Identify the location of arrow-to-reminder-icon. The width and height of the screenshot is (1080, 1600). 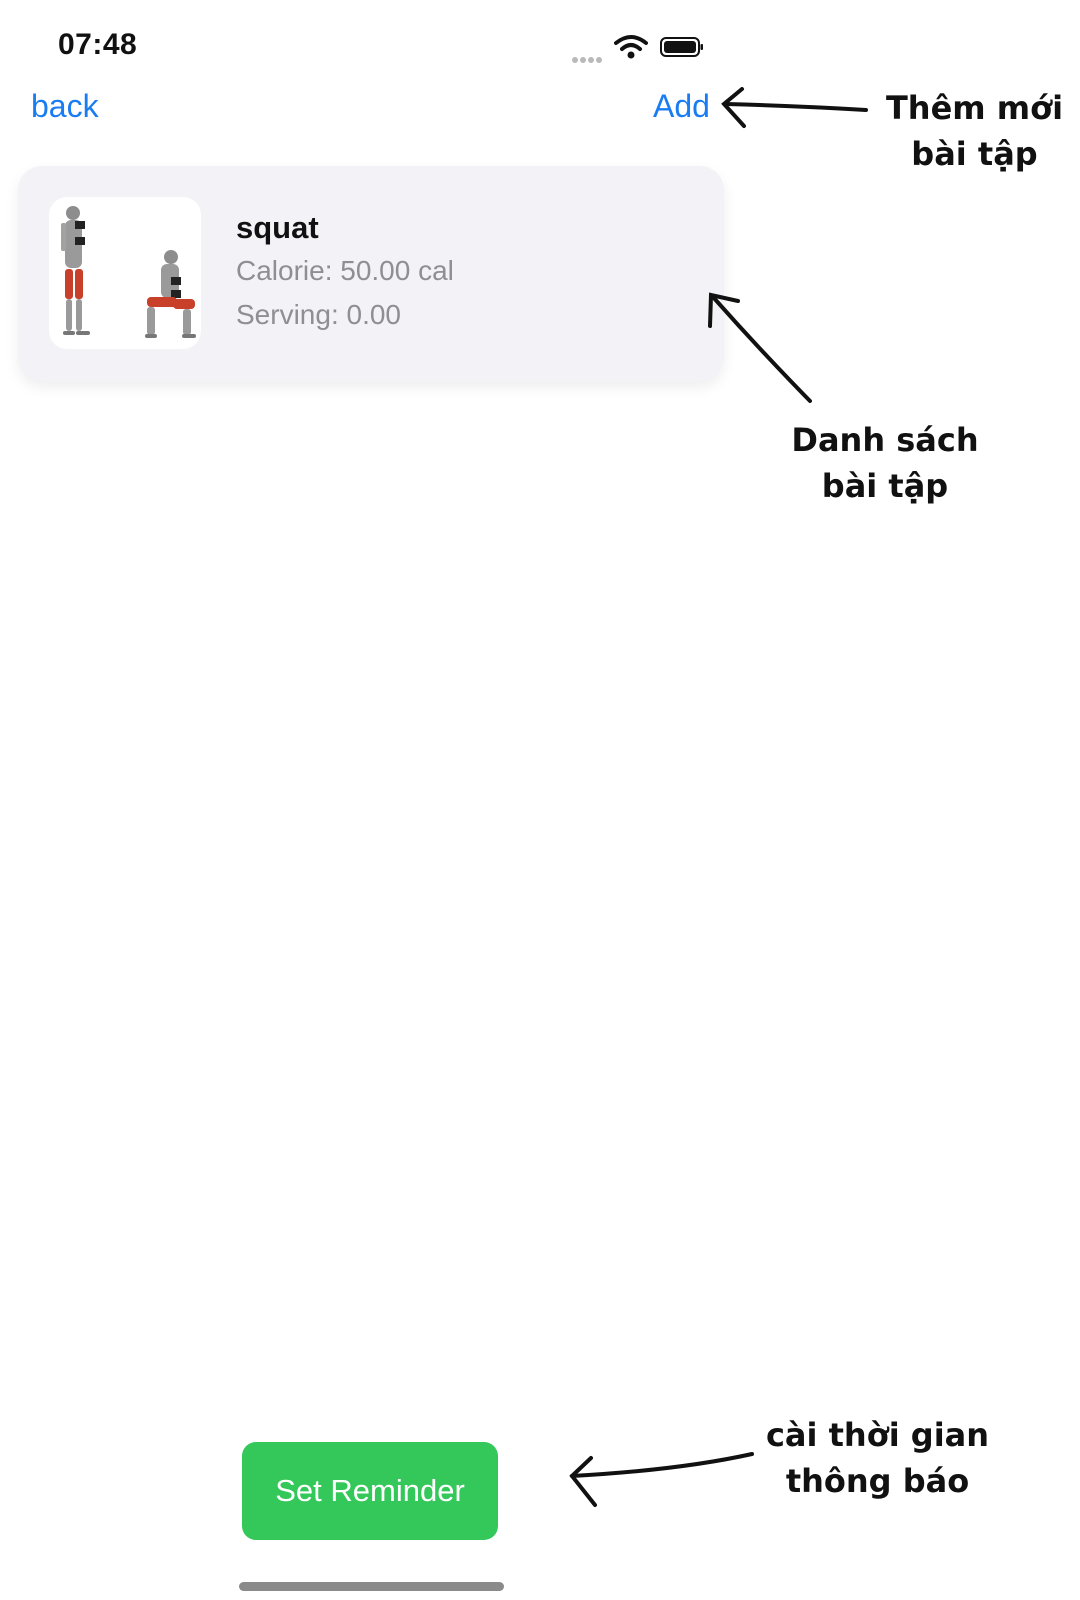
(661, 1479).